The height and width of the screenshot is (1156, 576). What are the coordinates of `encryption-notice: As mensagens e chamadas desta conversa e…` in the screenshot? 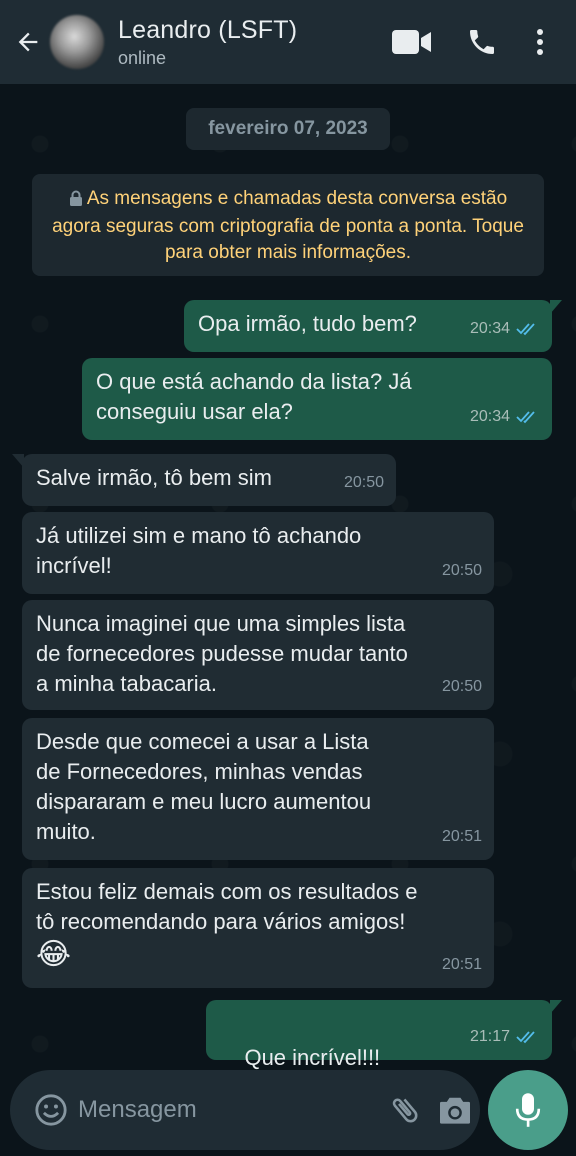 It's located at (288, 225).